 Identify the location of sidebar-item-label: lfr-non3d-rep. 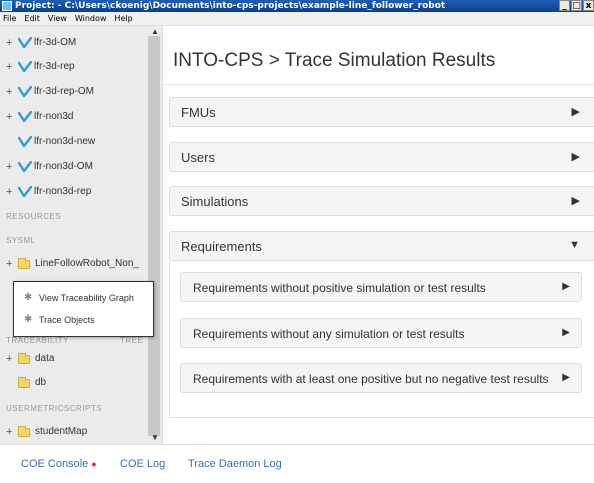
(63, 191).